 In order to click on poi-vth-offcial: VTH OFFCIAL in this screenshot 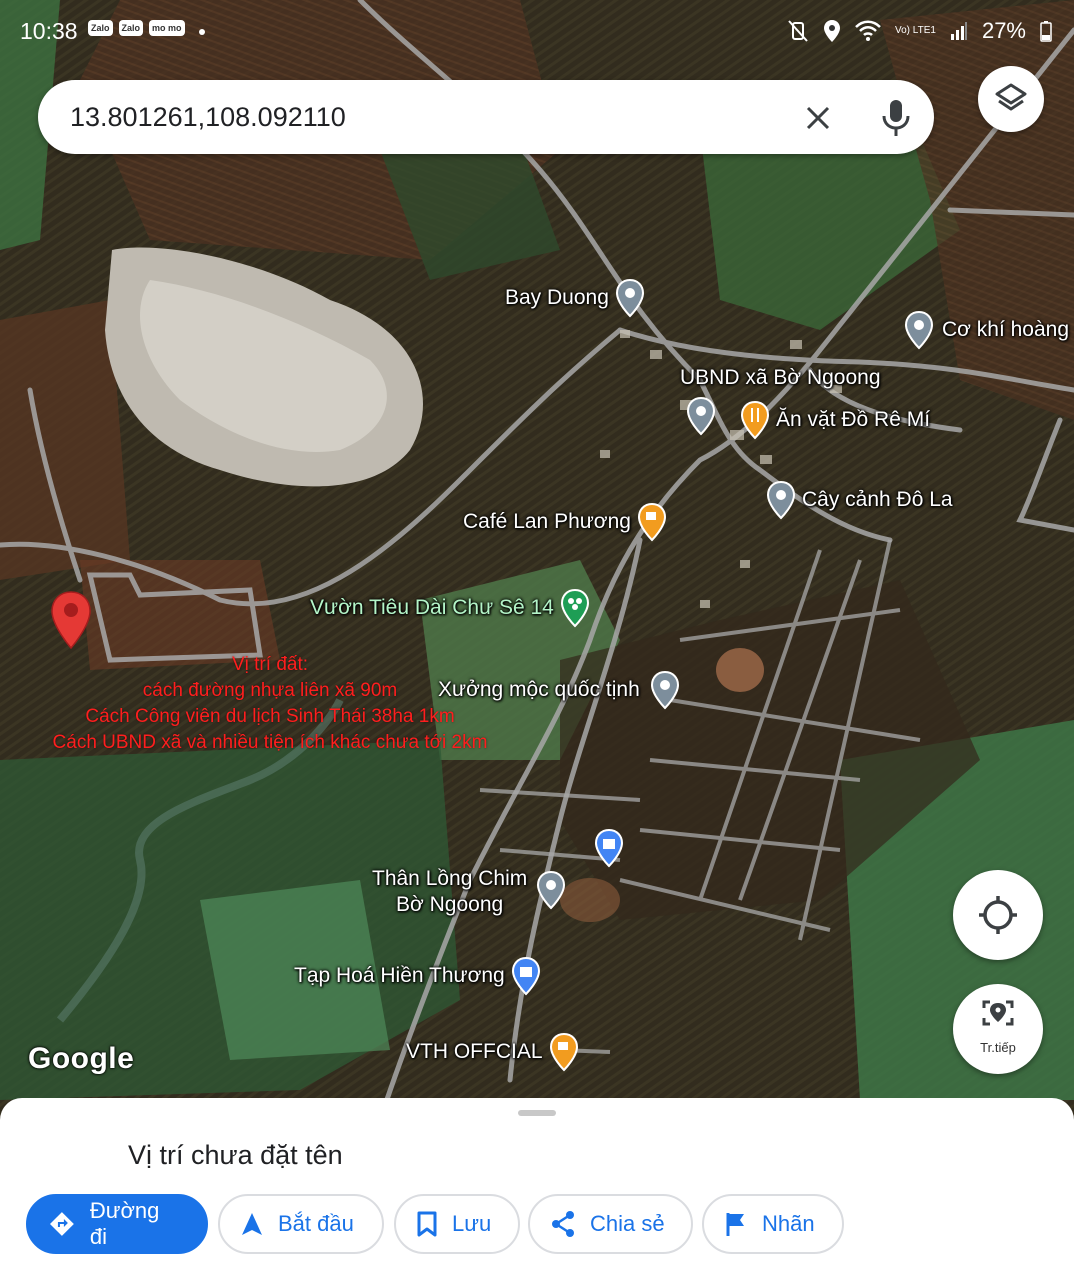, I will do `click(492, 1052)`.